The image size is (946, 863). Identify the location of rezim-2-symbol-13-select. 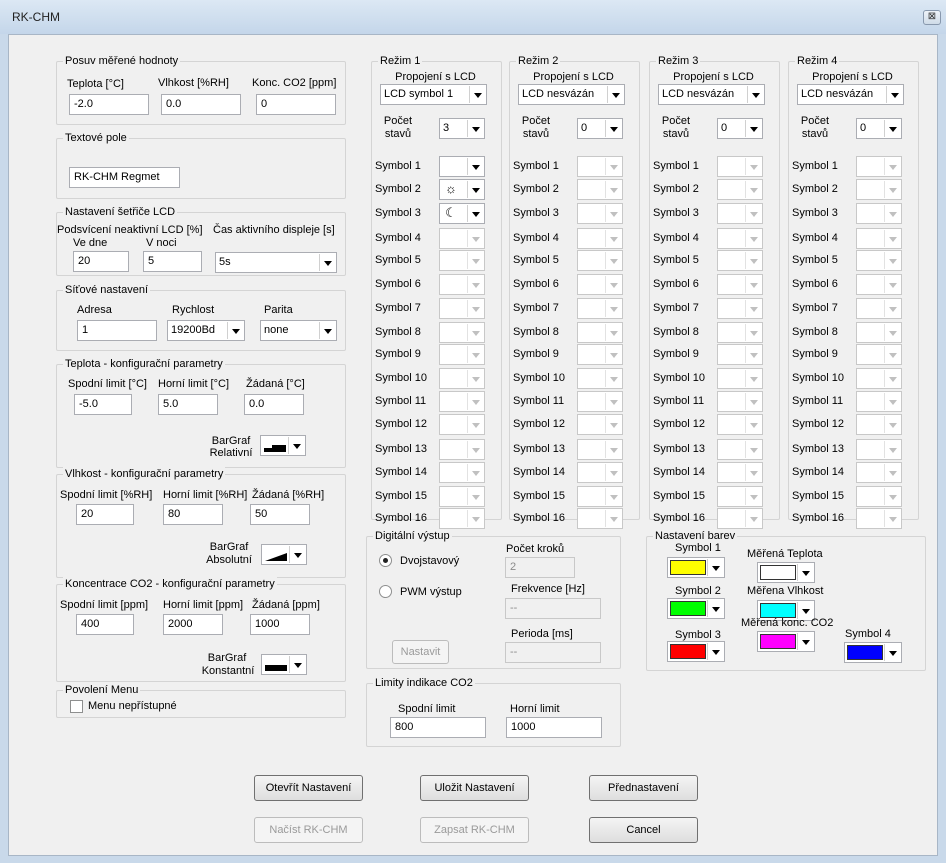
(600, 449).